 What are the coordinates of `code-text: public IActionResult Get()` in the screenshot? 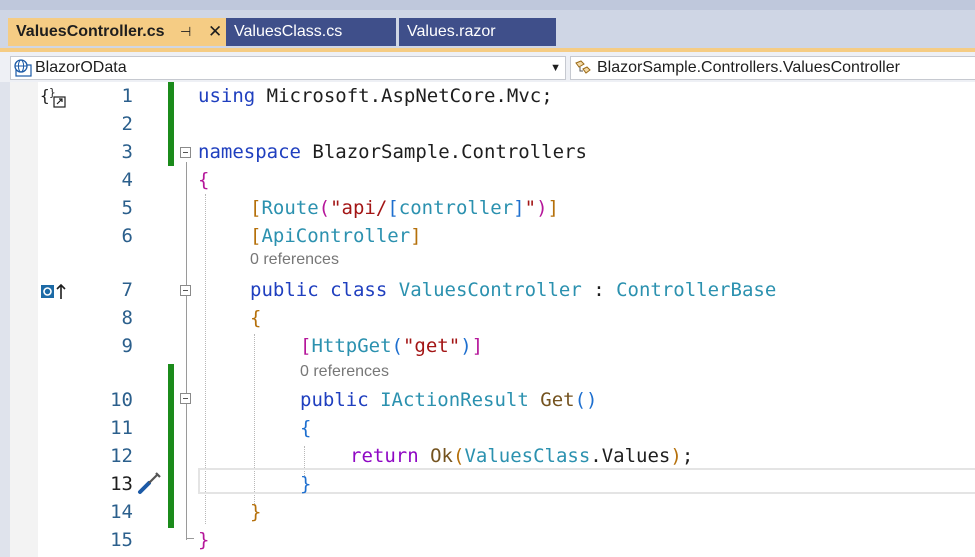 It's located at (449, 400).